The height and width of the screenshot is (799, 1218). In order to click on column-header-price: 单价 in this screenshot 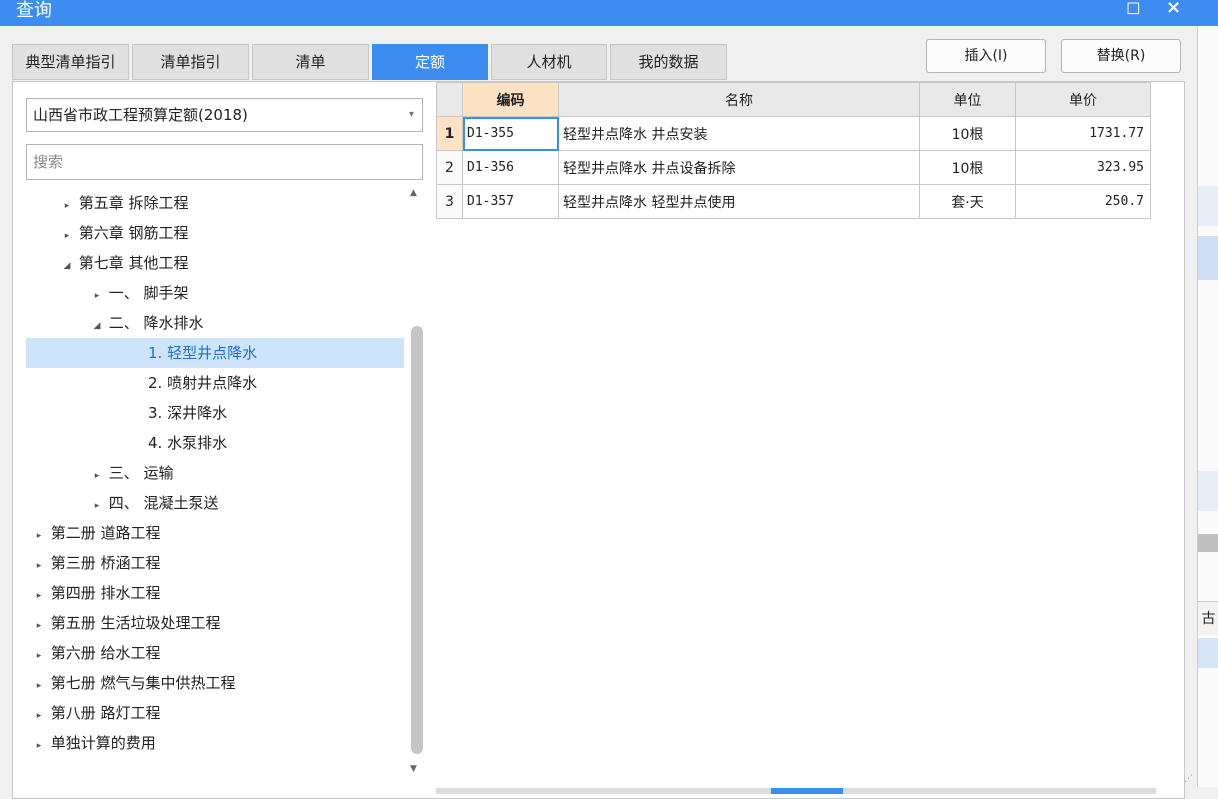, I will do `click(1083, 99)`.